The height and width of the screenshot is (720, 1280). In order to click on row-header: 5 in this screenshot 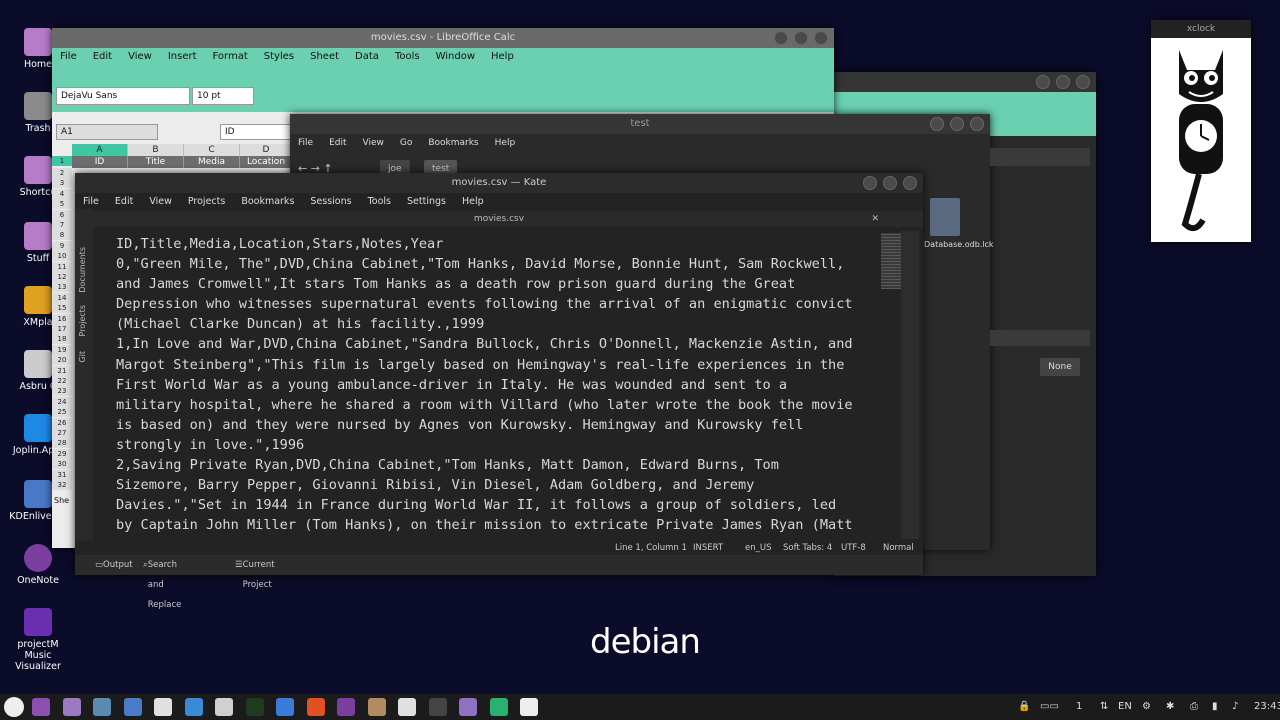, I will do `click(62, 204)`.